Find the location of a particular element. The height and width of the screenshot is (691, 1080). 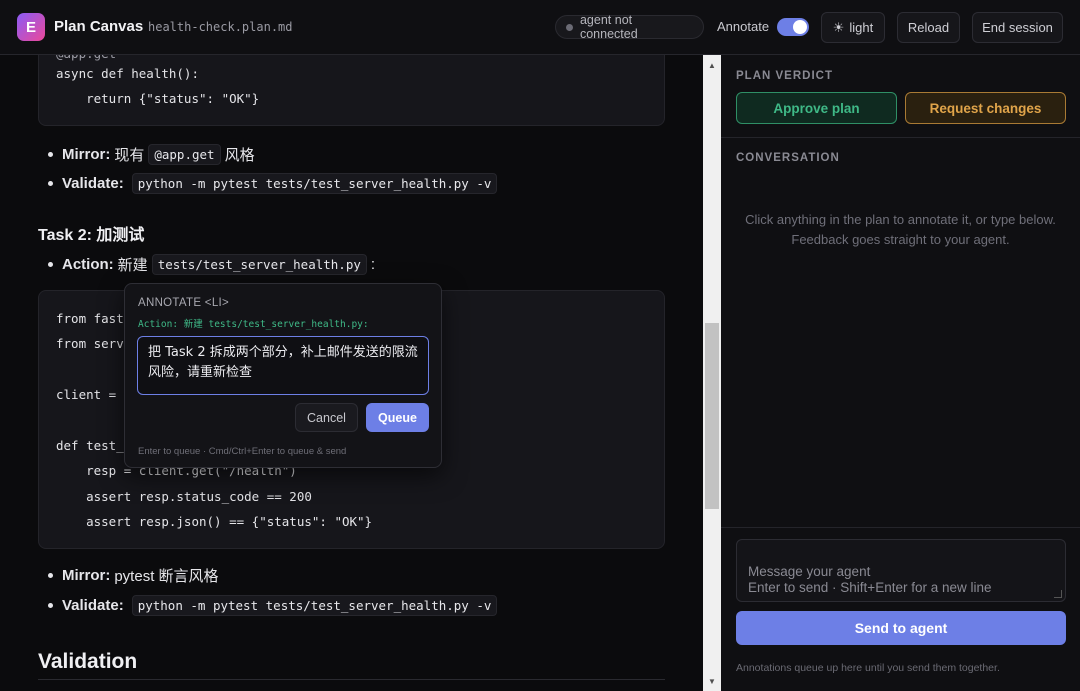

list-item-mirror-2: Mirror: pytest 断言风格 is located at coordinates (133, 575).